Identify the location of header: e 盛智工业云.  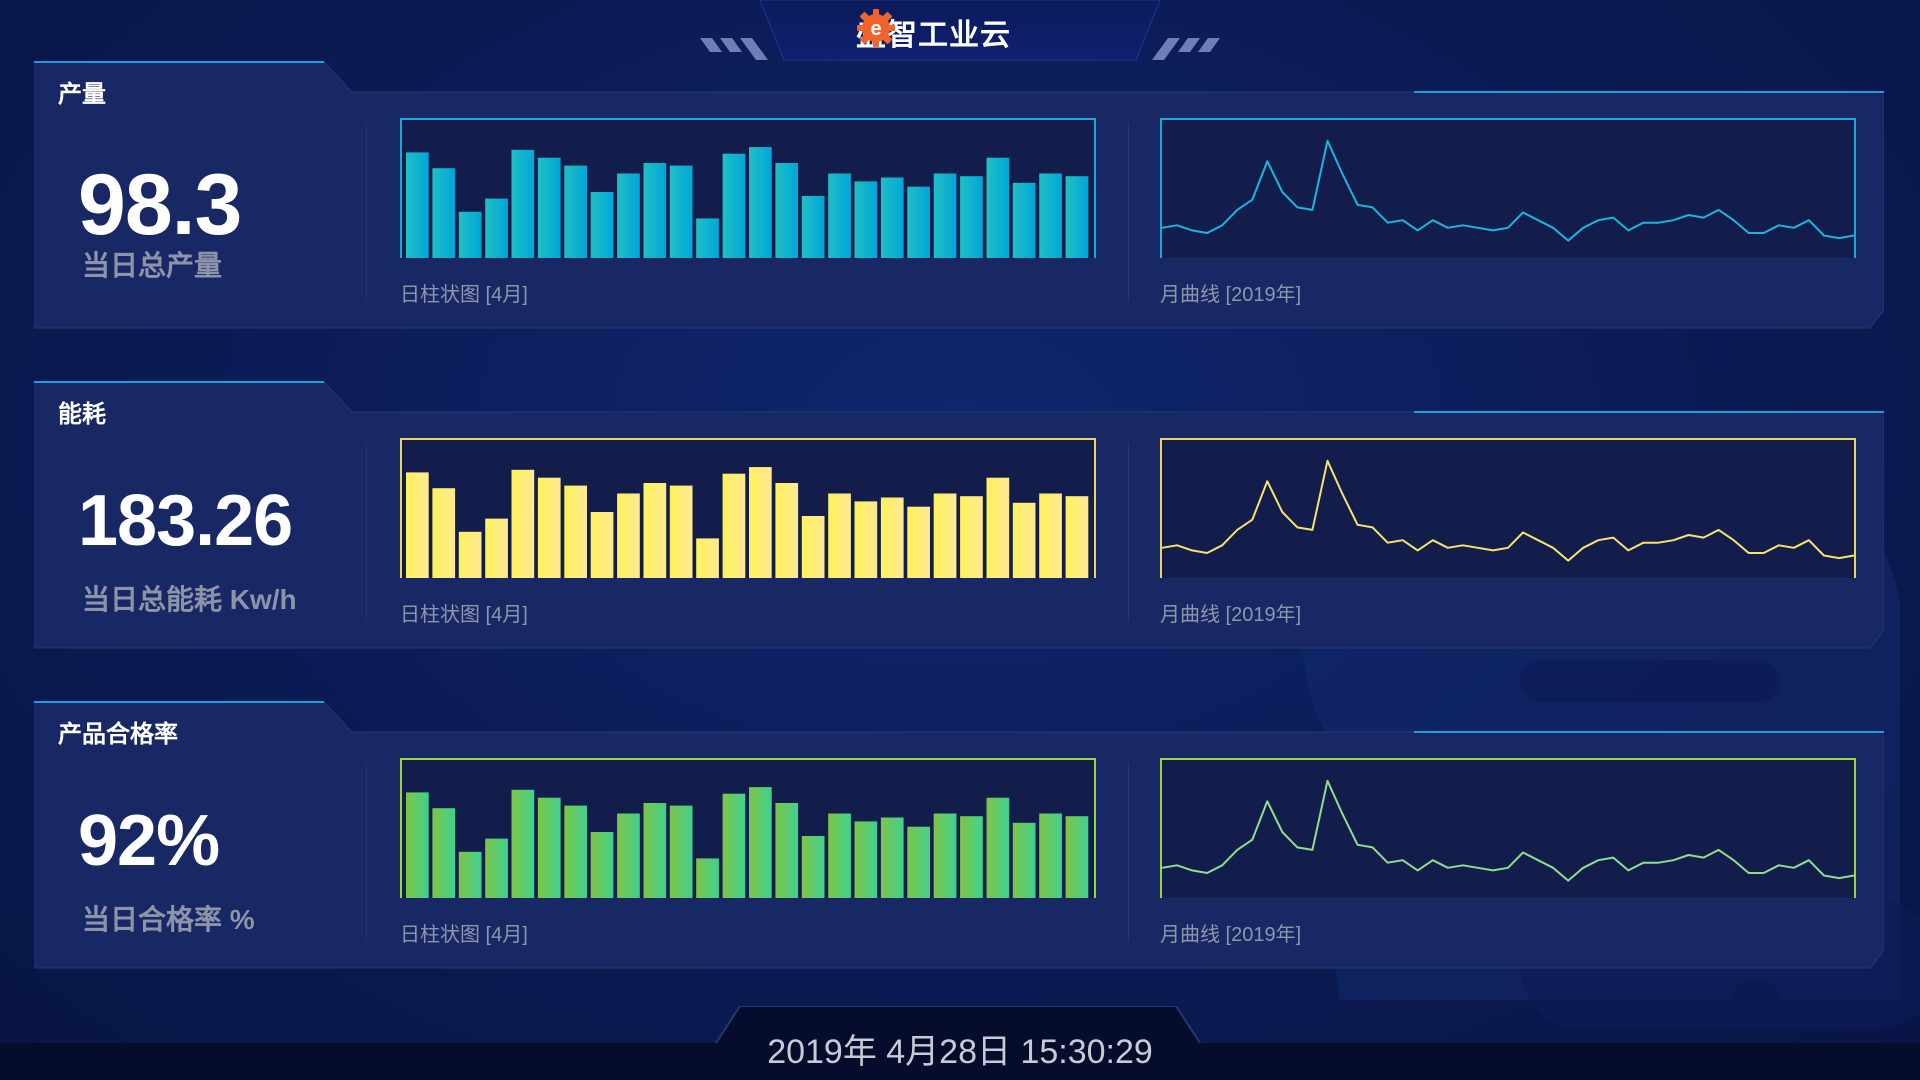
(960, 32).